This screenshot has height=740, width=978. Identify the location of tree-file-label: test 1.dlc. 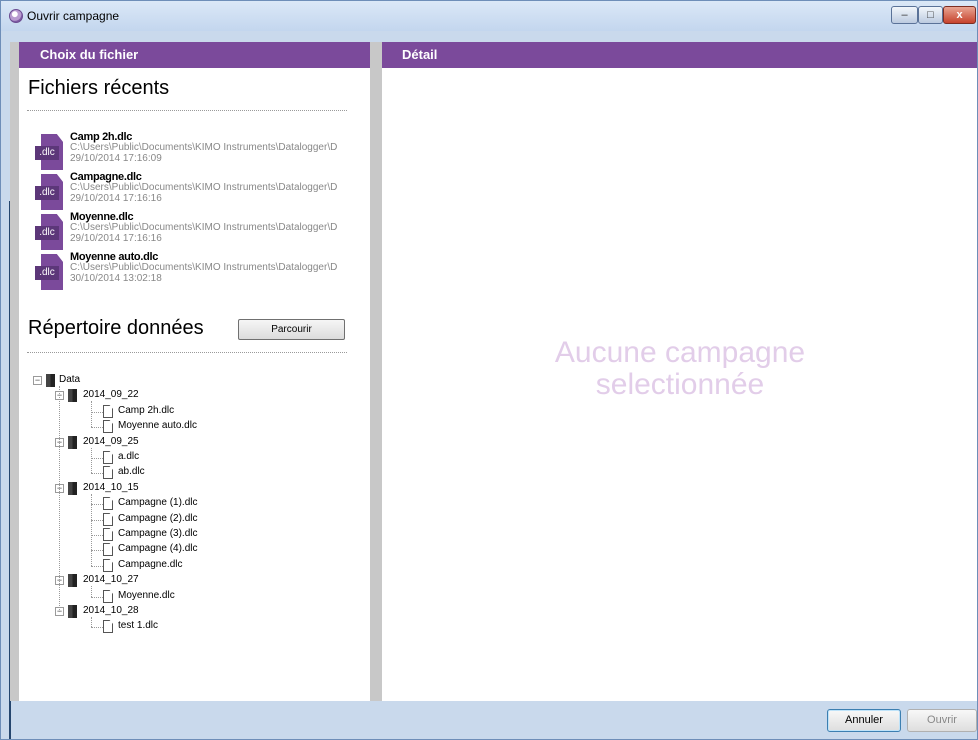
(138, 625).